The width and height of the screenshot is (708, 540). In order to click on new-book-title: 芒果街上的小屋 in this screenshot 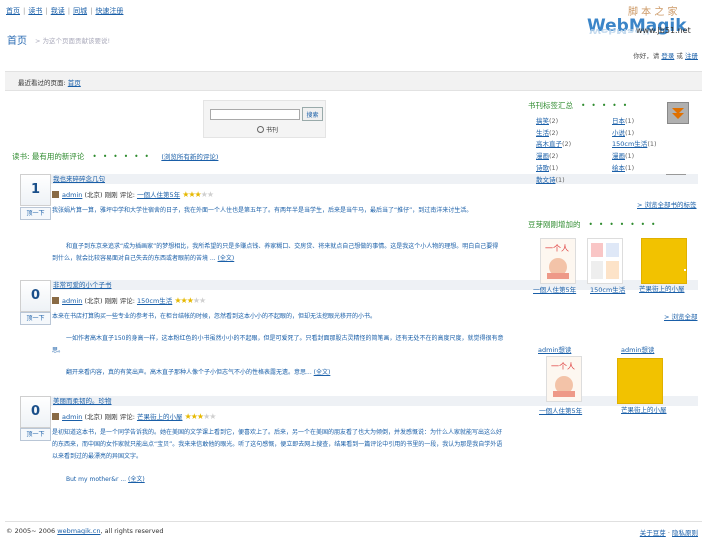, I will do `click(662, 288)`.